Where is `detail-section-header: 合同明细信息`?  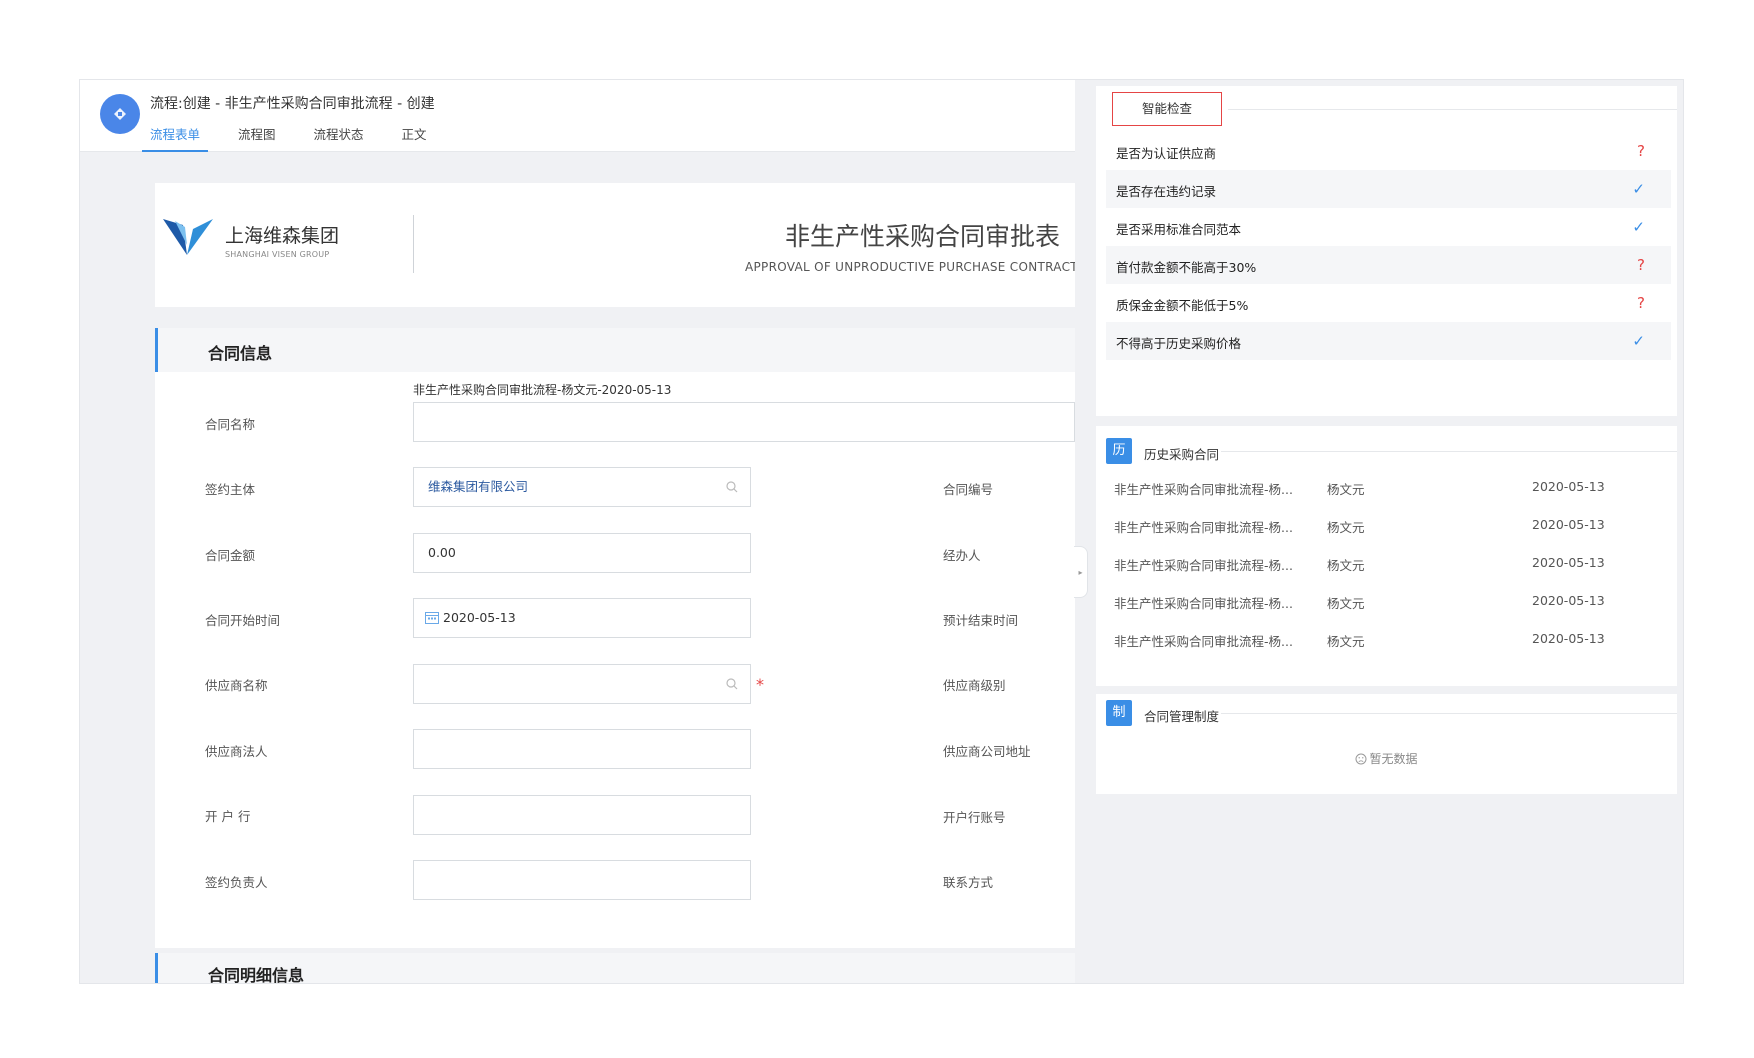
detail-section-header: 合同明细信息 is located at coordinates (615, 968).